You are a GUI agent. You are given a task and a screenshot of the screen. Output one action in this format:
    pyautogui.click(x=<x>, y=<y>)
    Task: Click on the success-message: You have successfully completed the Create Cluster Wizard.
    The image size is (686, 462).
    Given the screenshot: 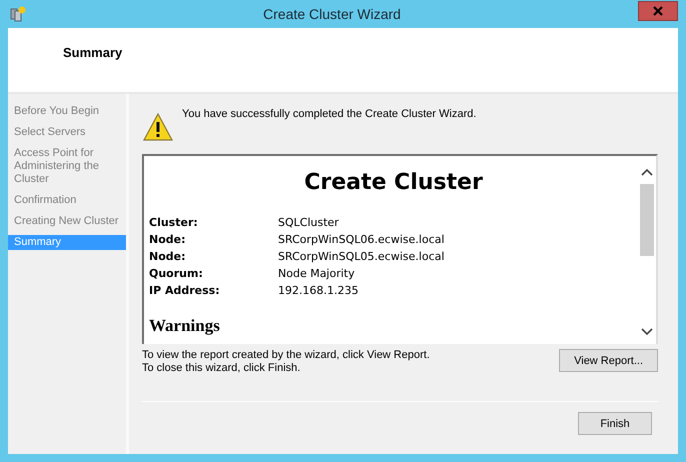 What is the action you would take?
    pyautogui.click(x=329, y=114)
    